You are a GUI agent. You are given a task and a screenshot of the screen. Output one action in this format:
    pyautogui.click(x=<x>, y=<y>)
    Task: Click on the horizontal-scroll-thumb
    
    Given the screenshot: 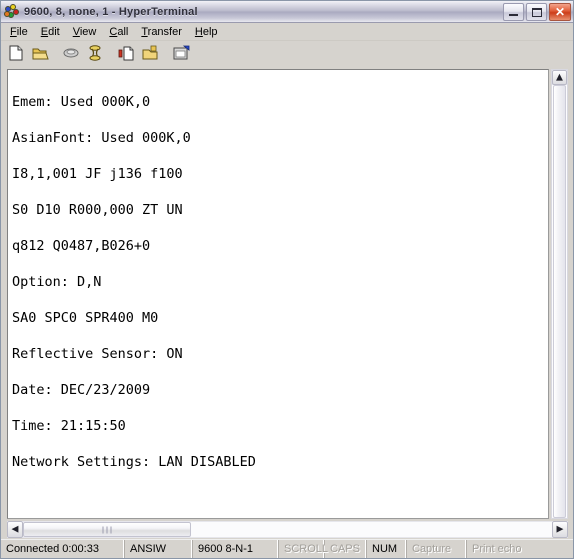 What is the action you would take?
    pyautogui.click(x=107, y=529)
    